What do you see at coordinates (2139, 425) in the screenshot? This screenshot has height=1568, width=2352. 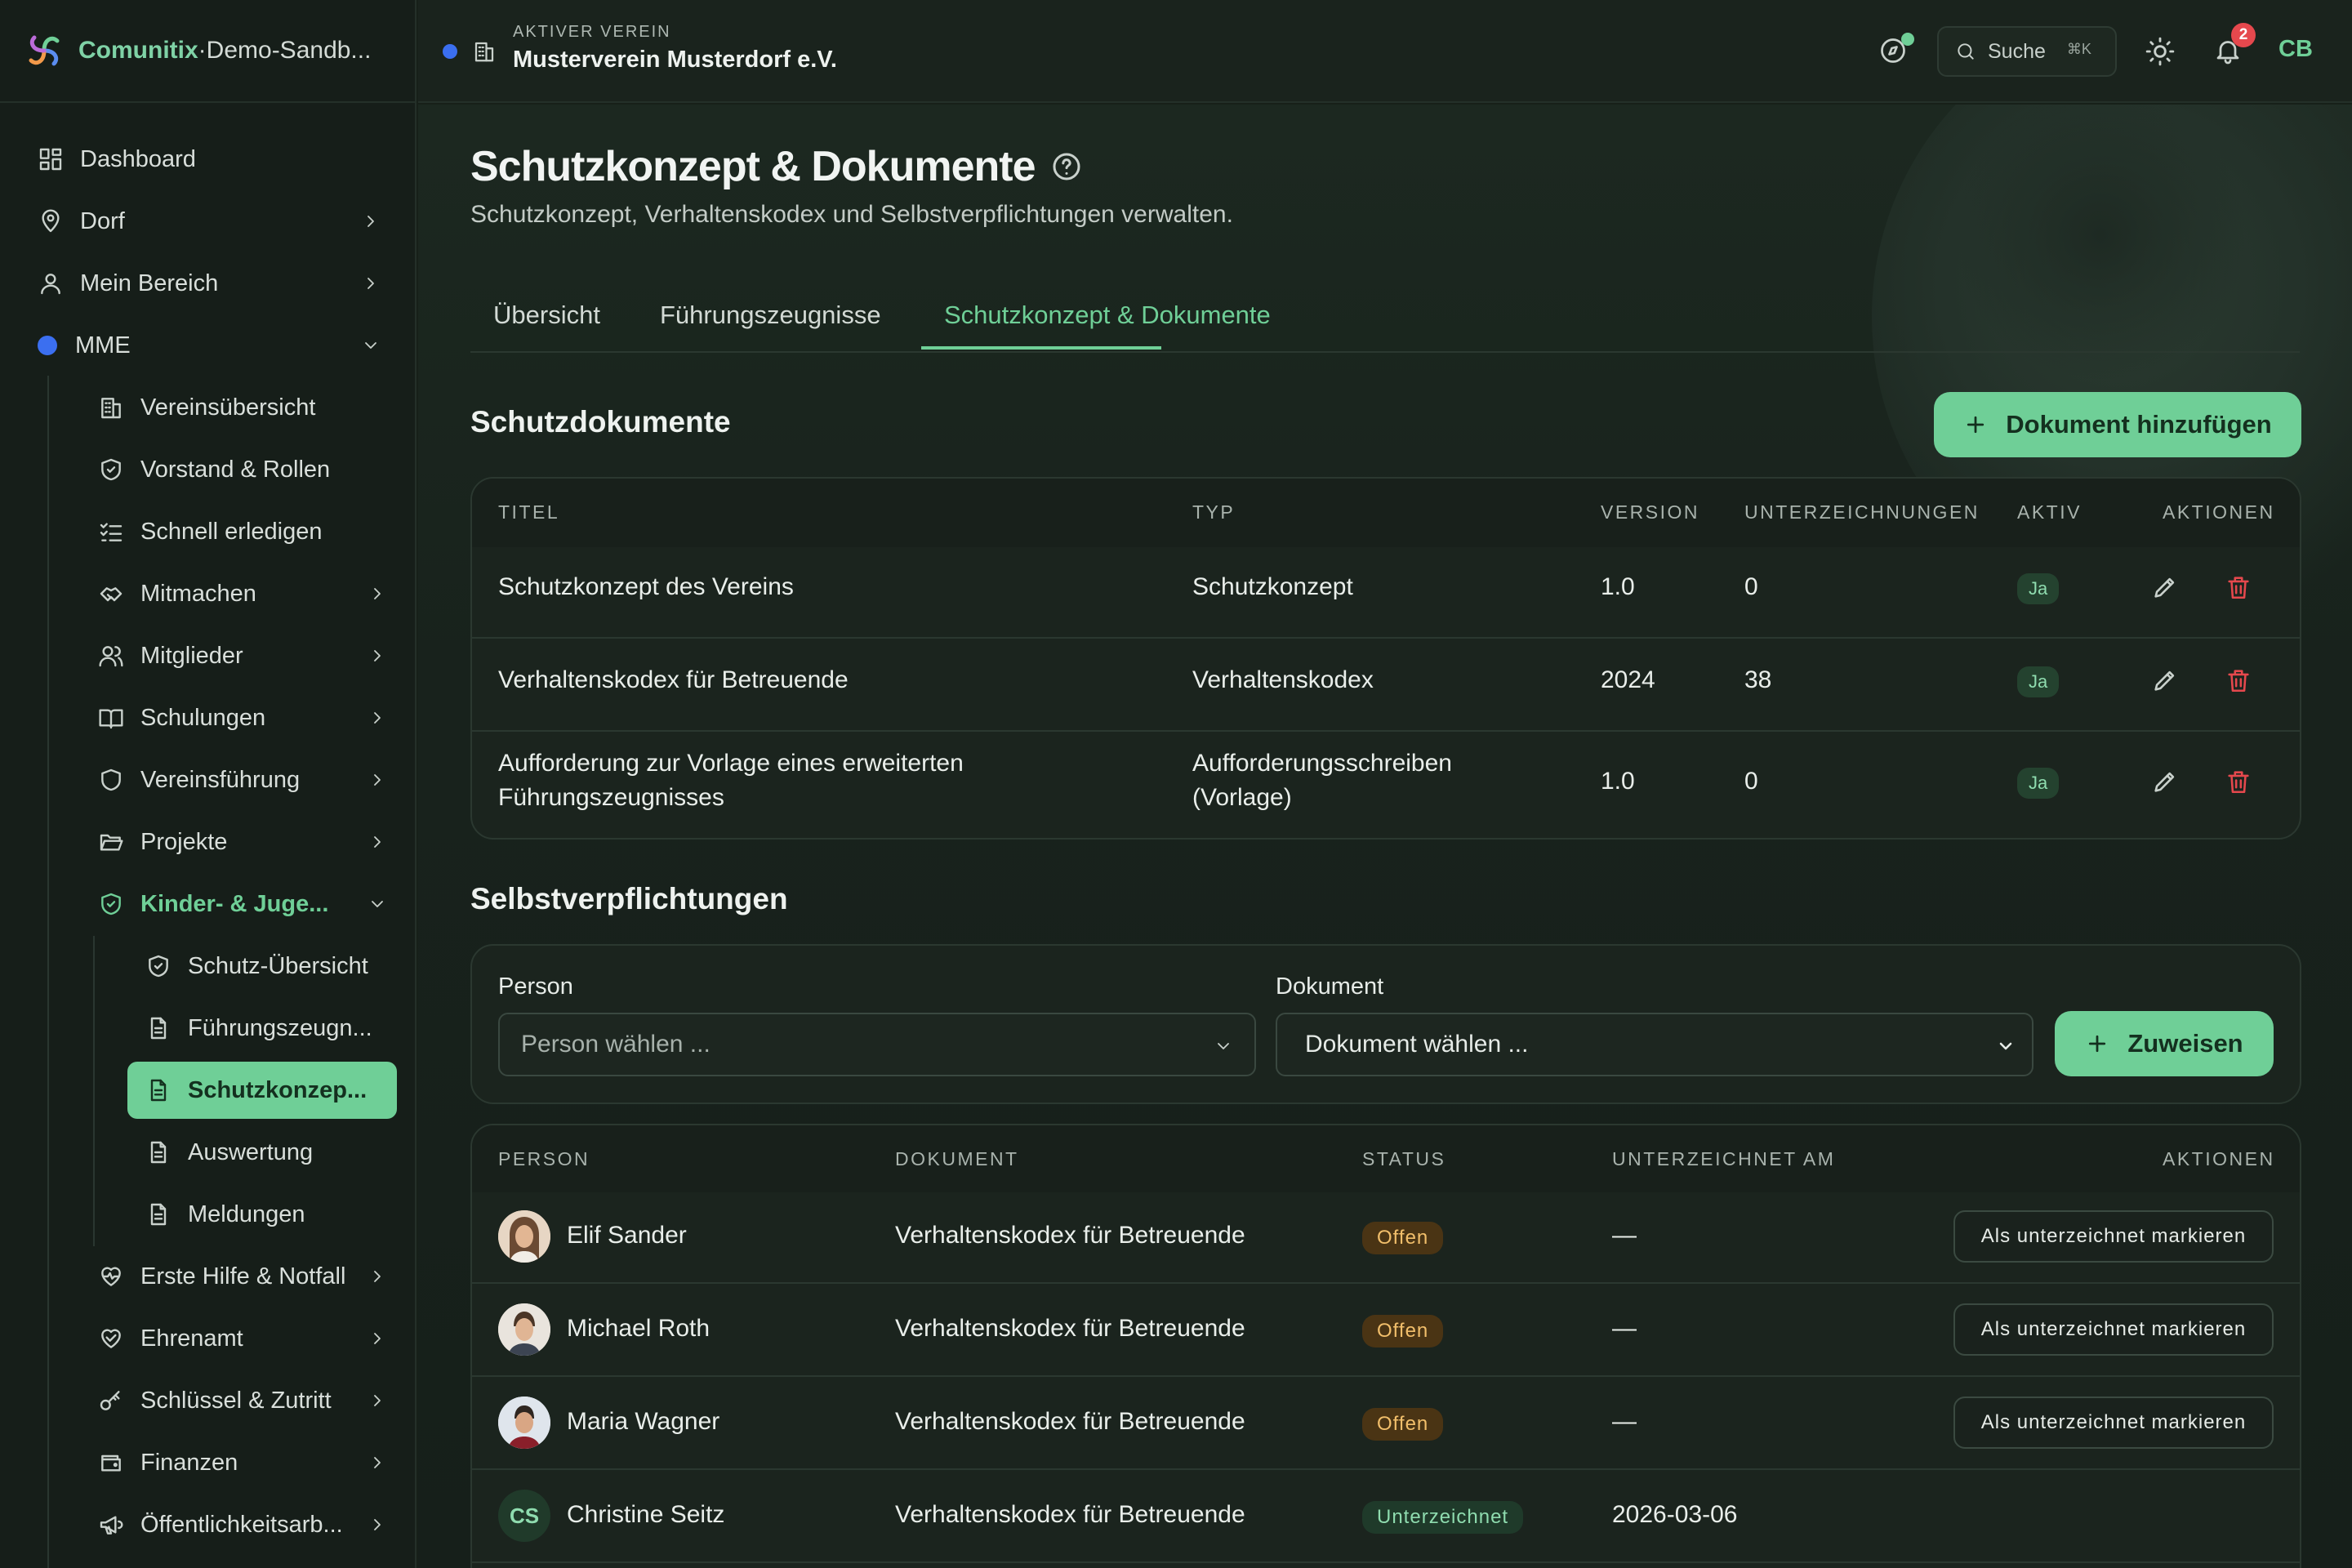 I see `add-document-label: Dokument hinzufügen` at bounding box center [2139, 425].